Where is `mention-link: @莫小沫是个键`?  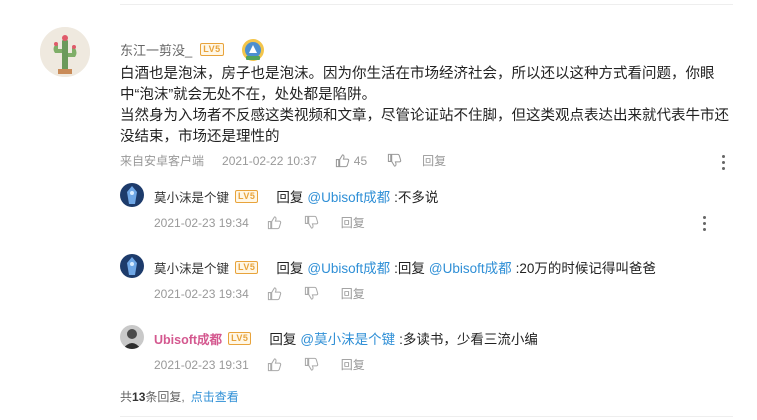
mention-link: @莫小沫是个键 is located at coordinates (347, 338).